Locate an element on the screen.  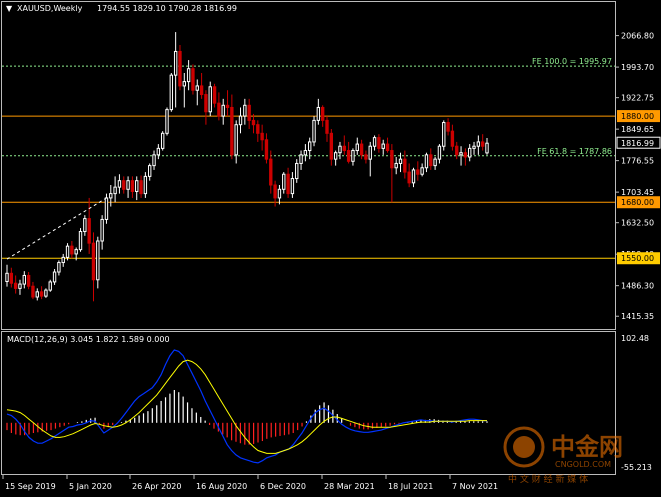
price-tick-label: 1415.35 is located at coordinates (637, 316).